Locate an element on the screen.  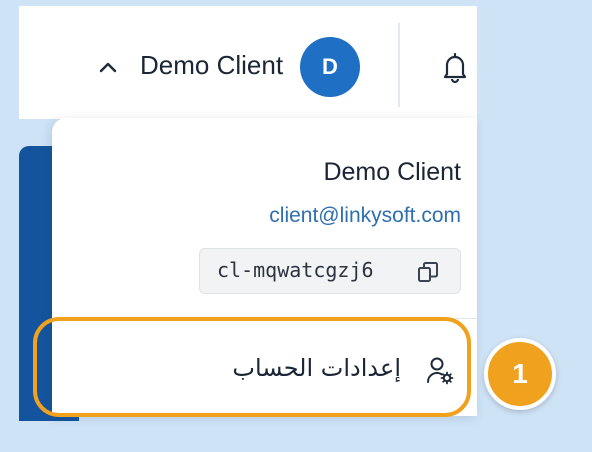
header-divider is located at coordinates (399, 65).